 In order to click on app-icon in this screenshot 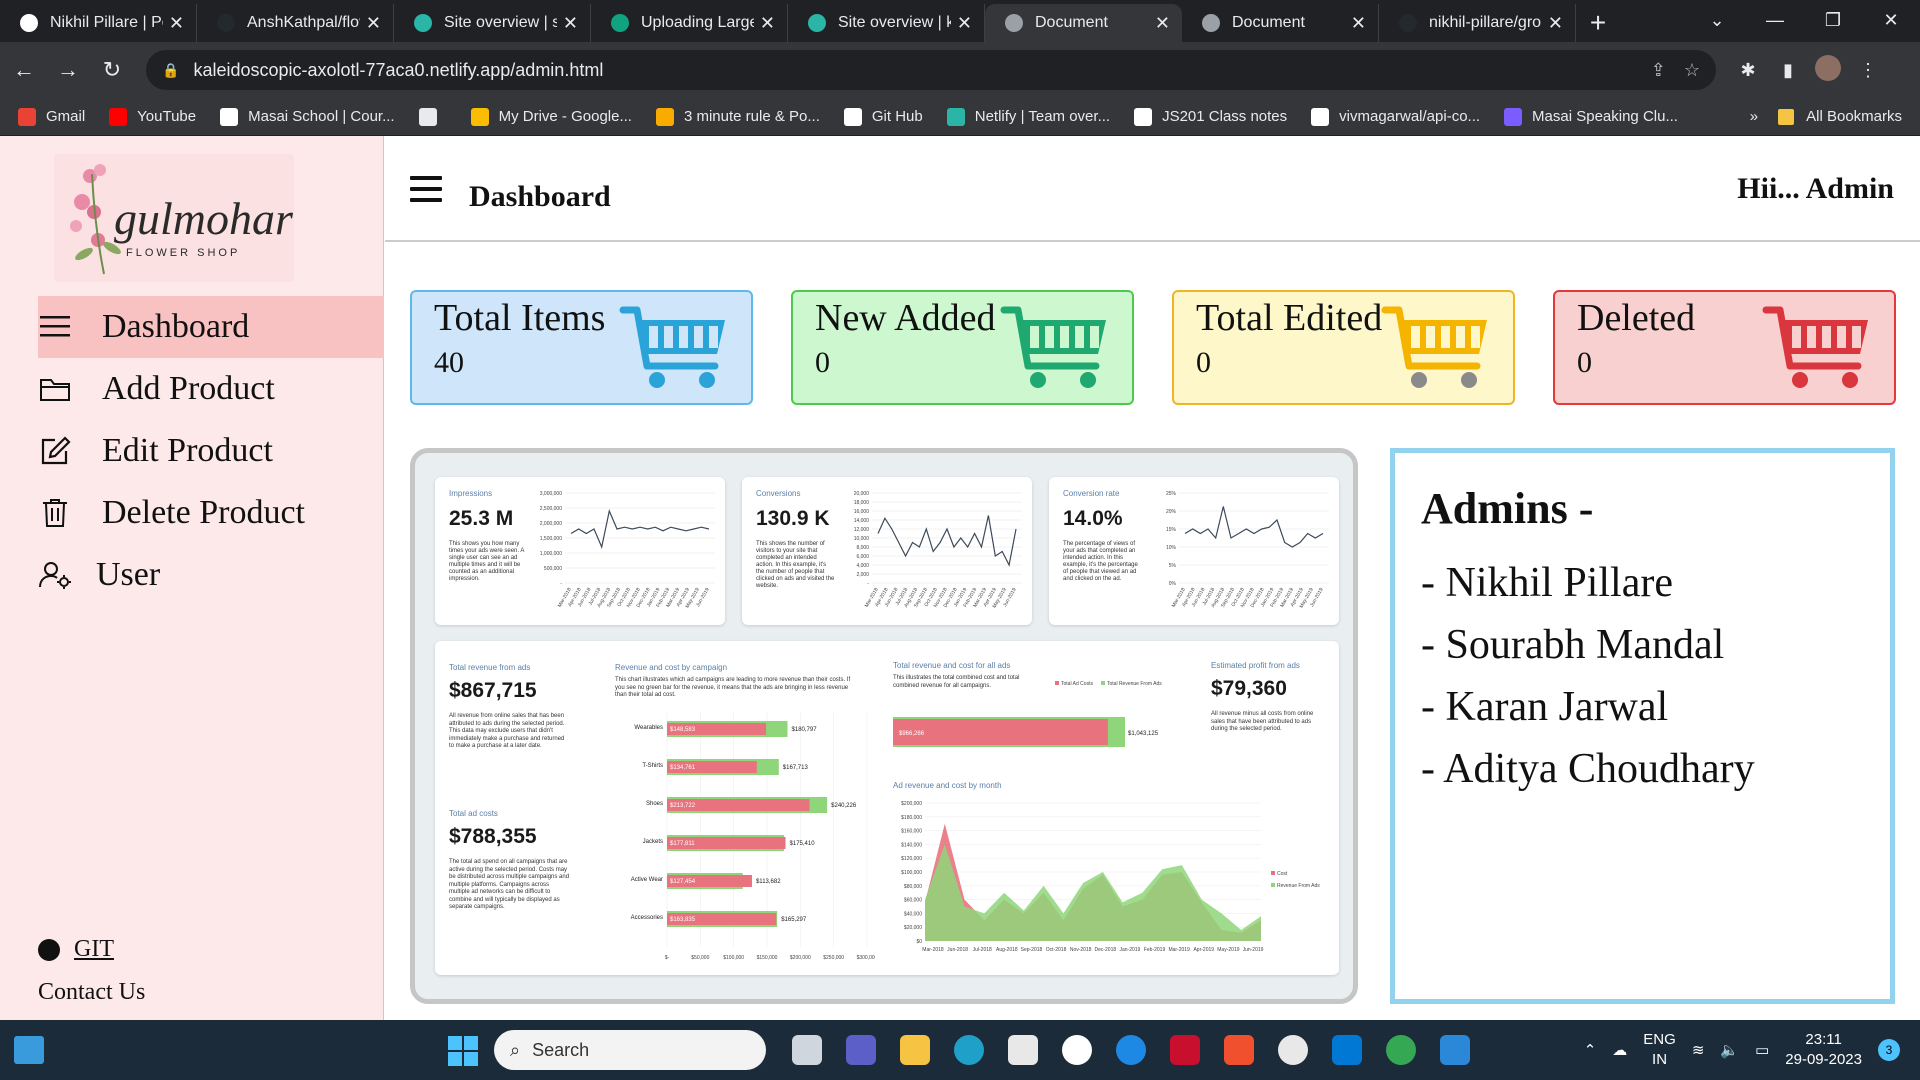, I will do `click(1077, 1050)`.